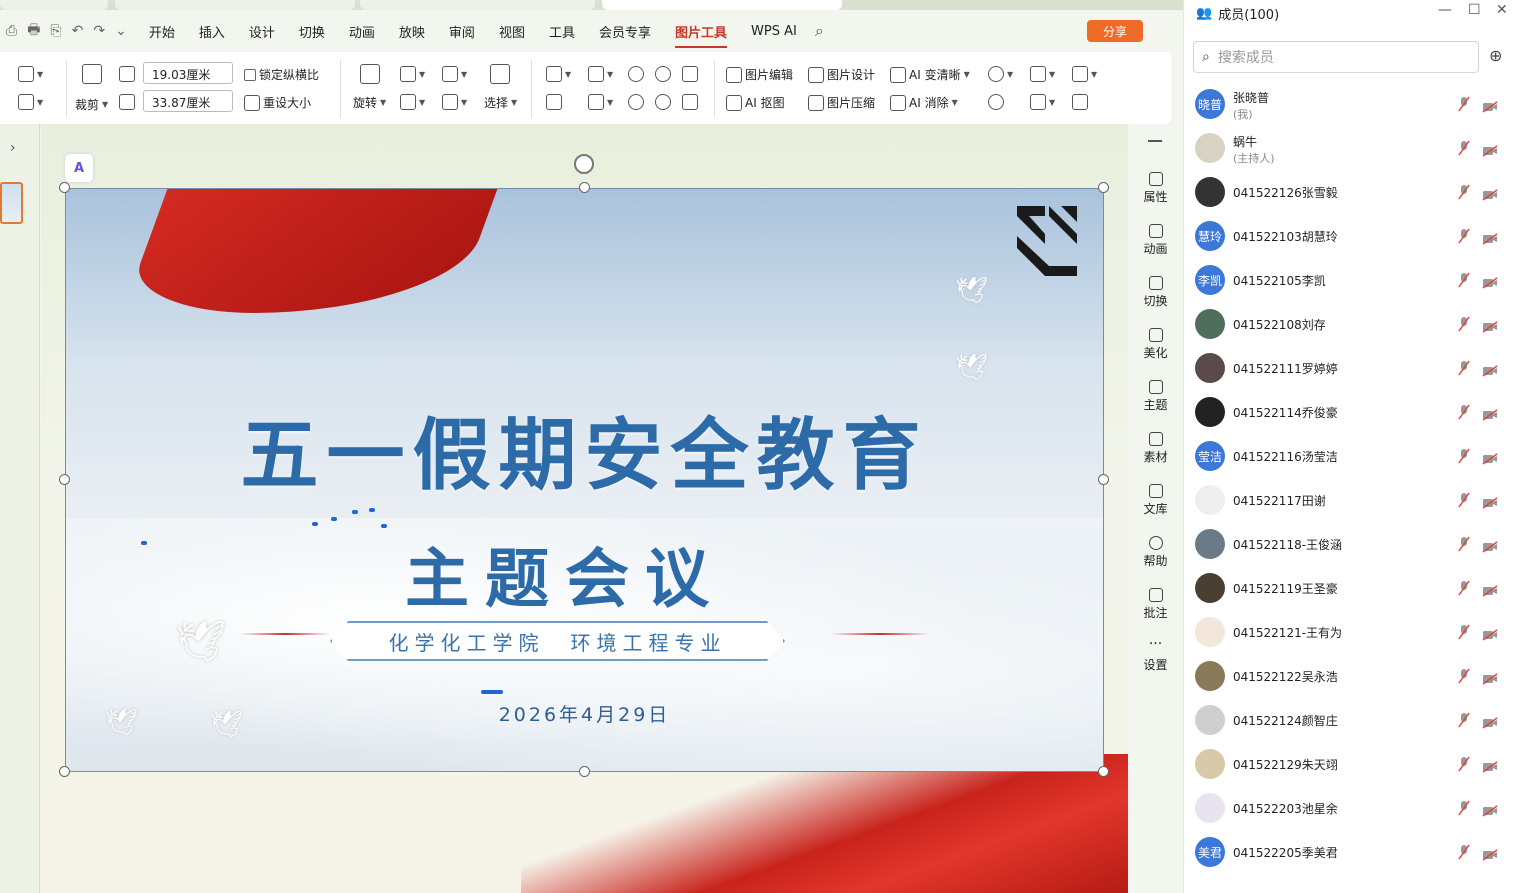 The width and height of the screenshot is (1514, 893). What do you see at coordinates (1349, 324) in the screenshot?
I see `member-row: 041522108刘存` at bounding box center [1349, 324].